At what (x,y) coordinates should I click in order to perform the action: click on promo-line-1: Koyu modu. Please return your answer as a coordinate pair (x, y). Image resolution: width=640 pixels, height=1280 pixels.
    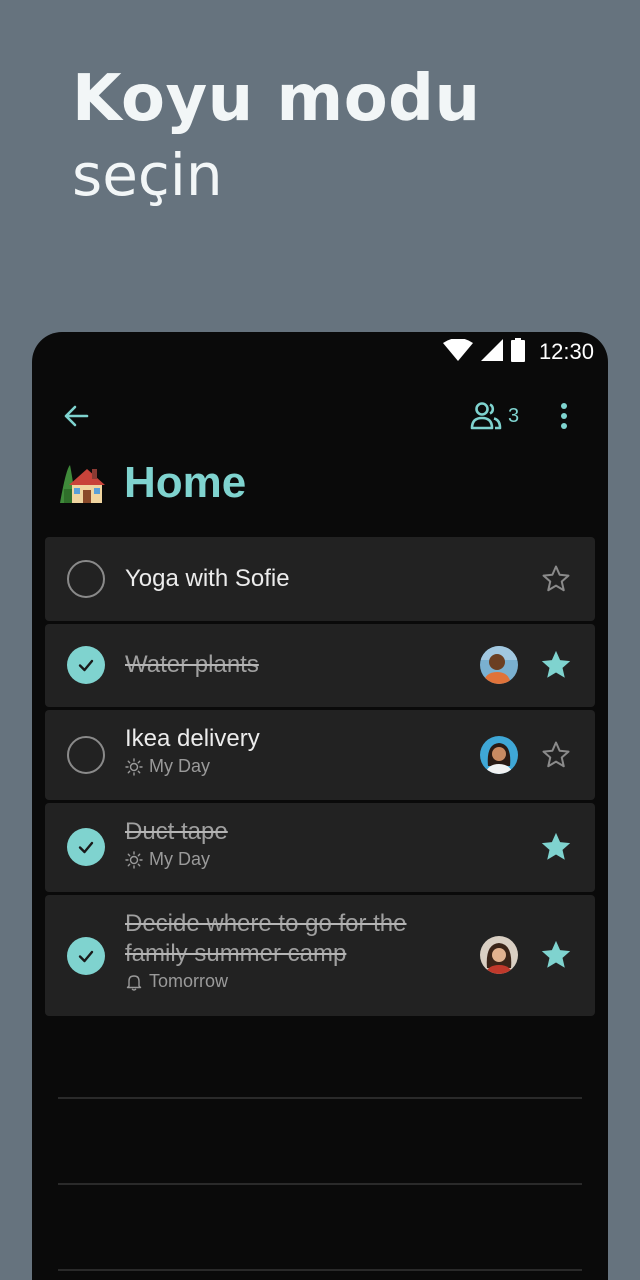
    Looking at the image, I should click on (276, 99).